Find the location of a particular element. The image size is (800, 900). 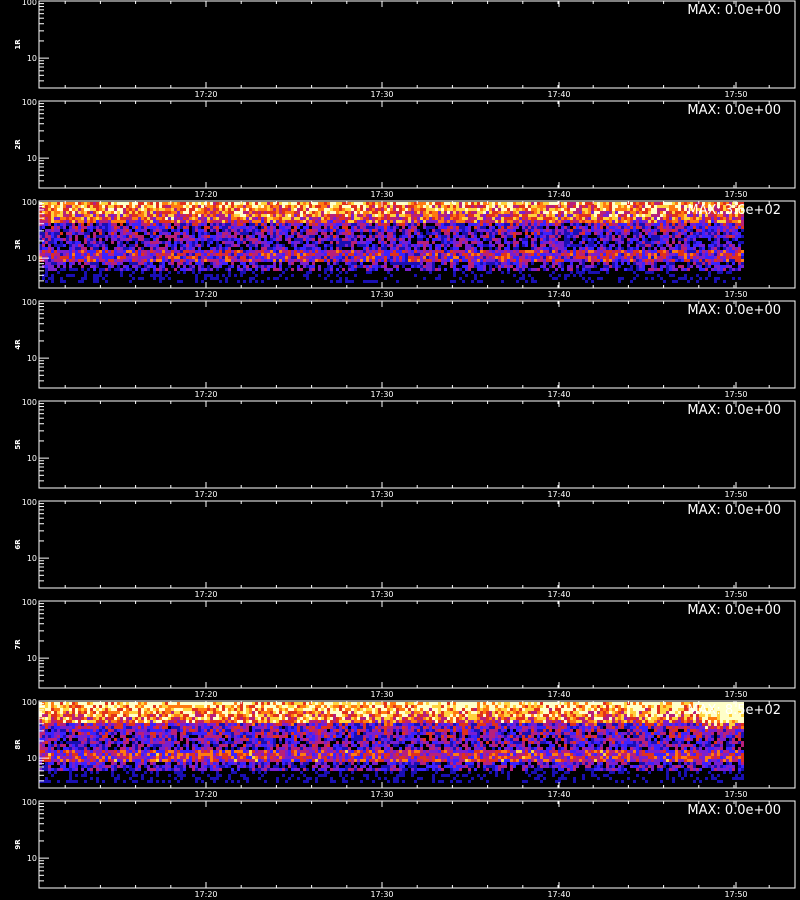

panel-1r: 100101R17:20 17:30 17:40 17:50MAX: 0.0e+00 is located at coordinates (405, 49).